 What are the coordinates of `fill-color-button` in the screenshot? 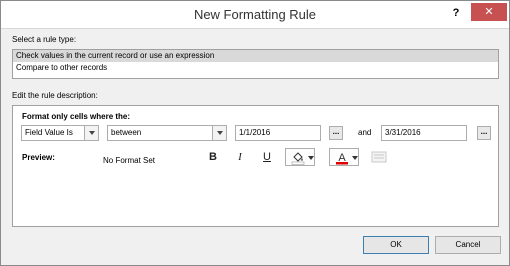 It's located at (300, 157).